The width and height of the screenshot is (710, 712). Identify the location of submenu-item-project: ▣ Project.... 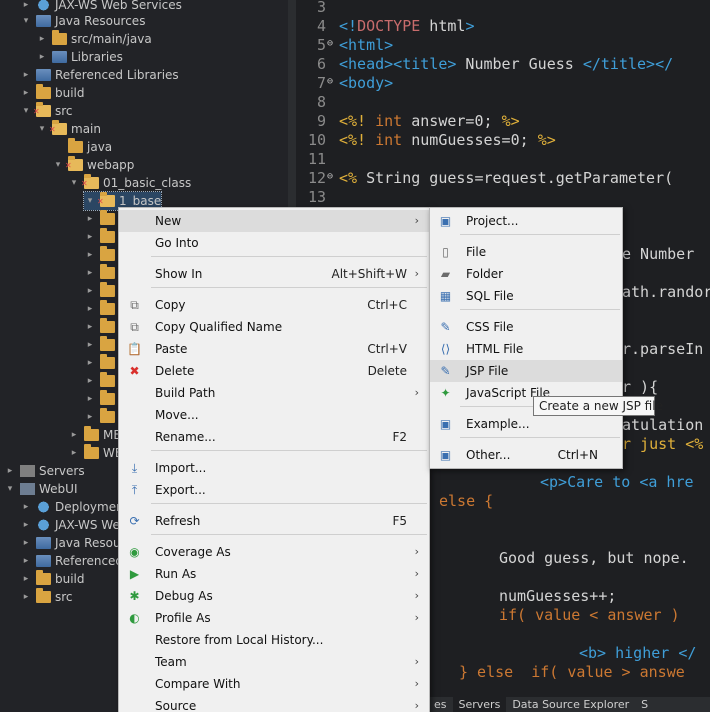
(526, 221).